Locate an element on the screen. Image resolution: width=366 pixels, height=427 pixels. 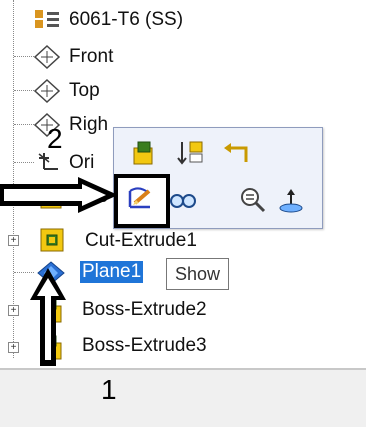
annotation-number-1: 1 is located at coordinates (109, 389).